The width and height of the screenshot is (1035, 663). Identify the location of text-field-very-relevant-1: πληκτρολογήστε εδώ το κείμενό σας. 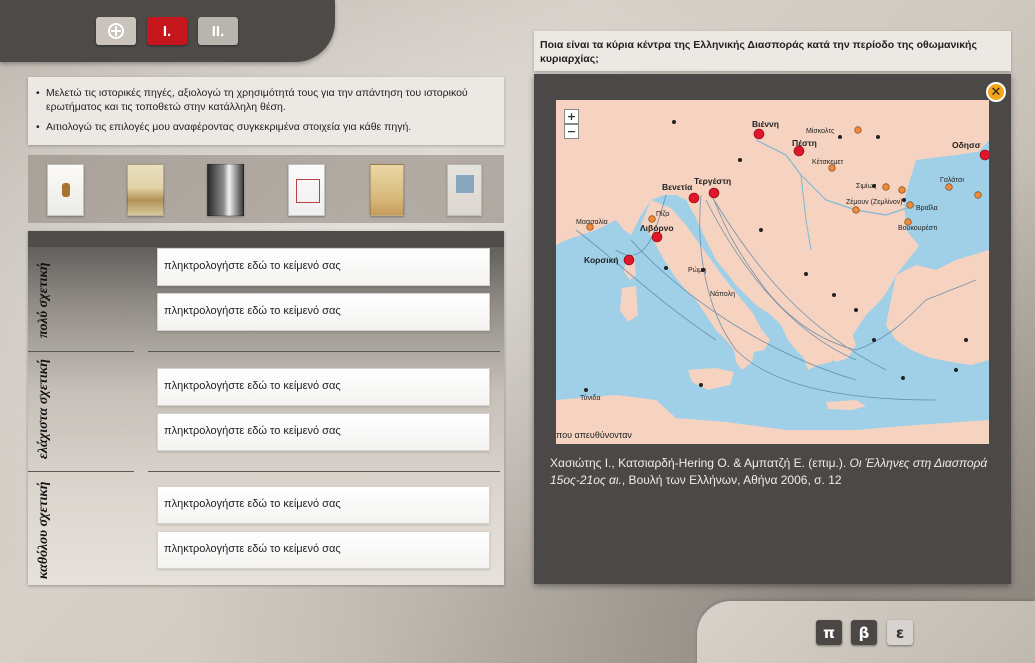
(323, 267).